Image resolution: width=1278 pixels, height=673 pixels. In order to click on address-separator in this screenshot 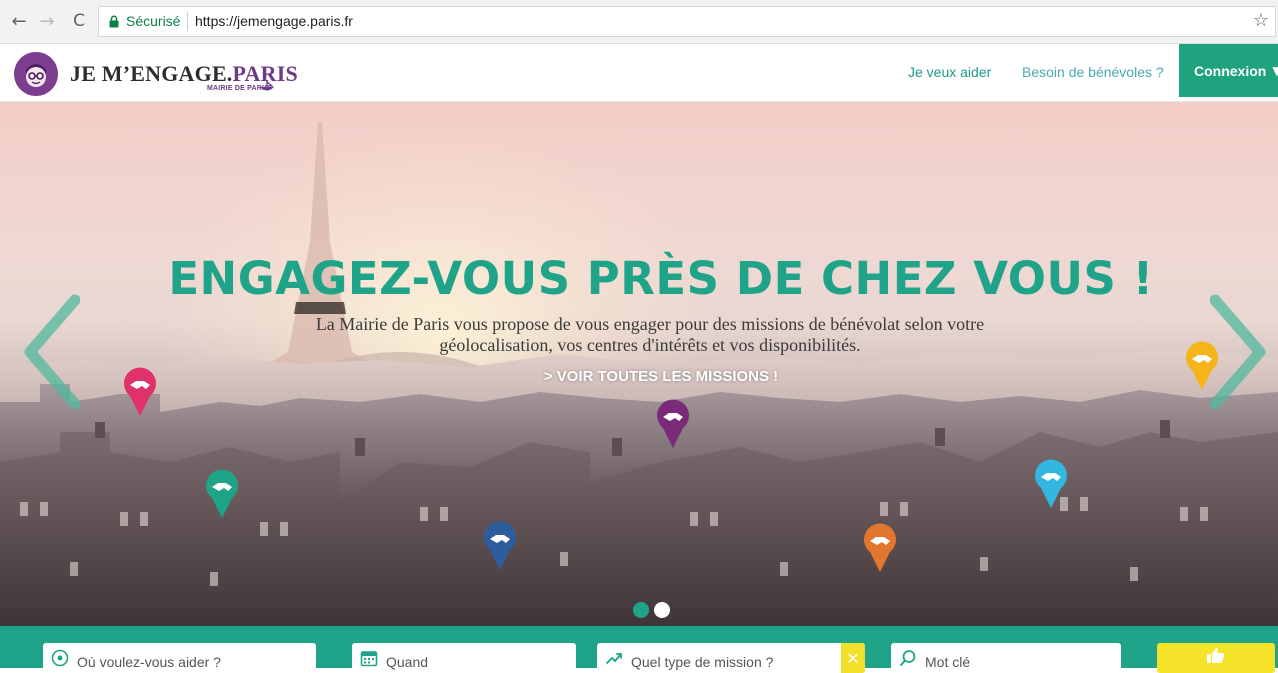, I will do `click(187, 21)`.